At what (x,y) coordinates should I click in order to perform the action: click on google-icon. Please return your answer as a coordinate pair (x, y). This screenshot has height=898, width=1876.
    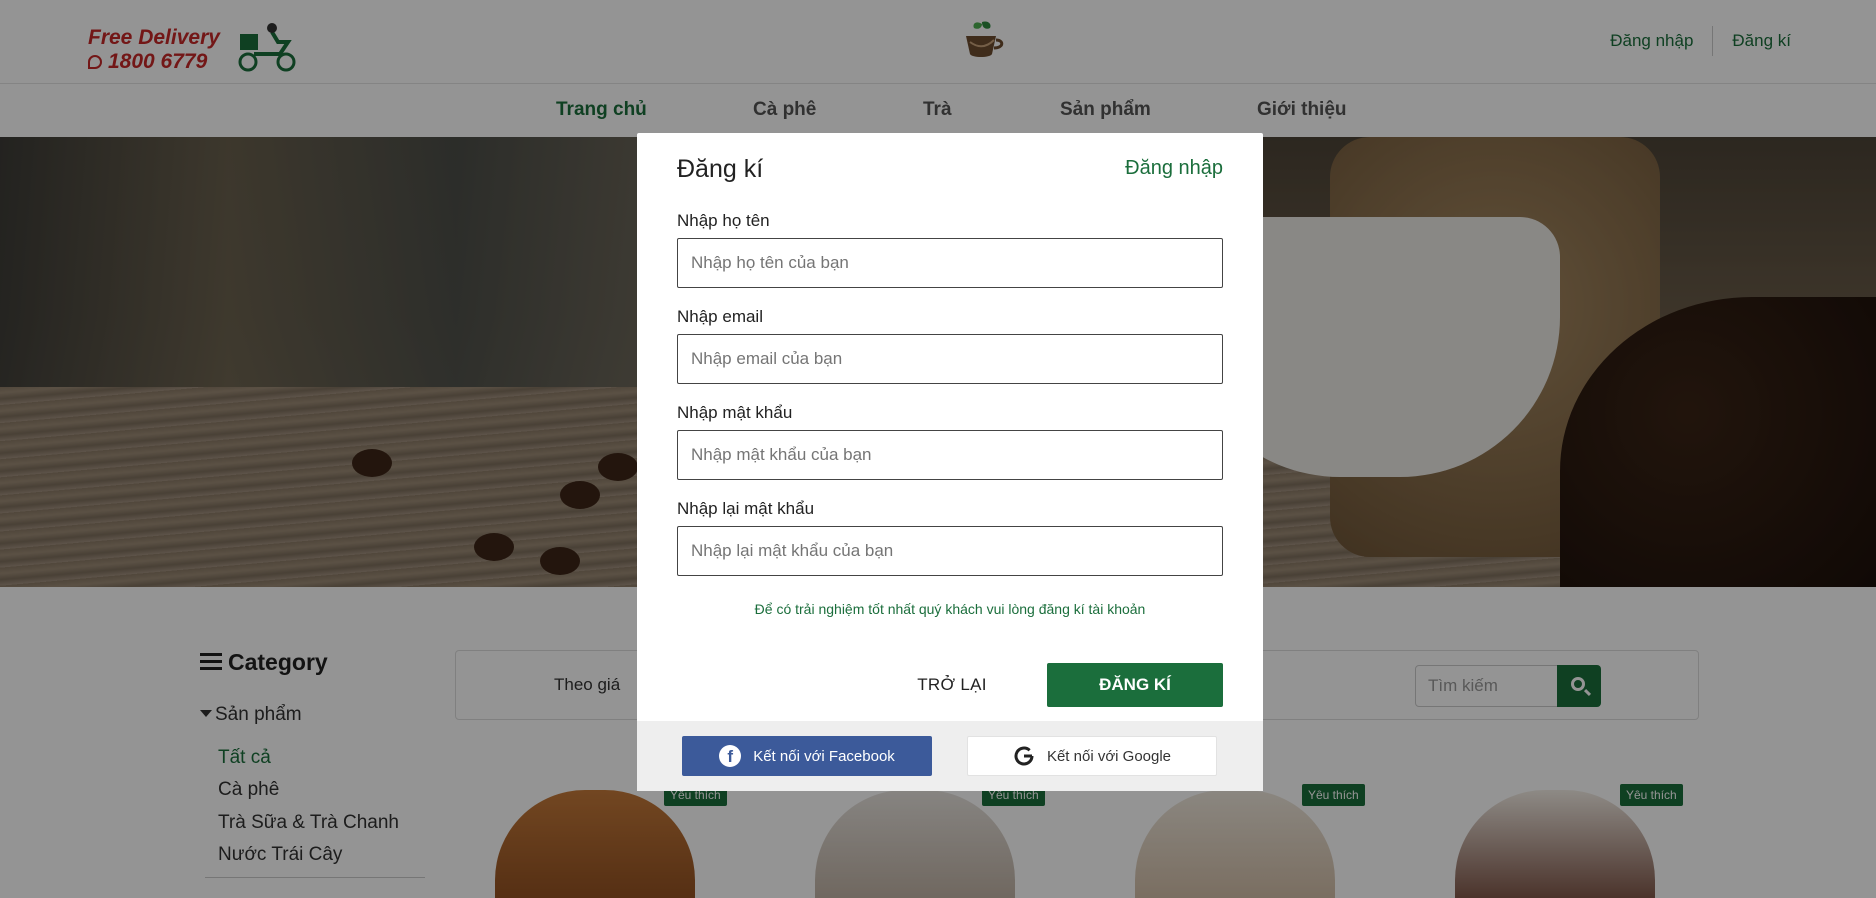
    Looking at the image, I should click on (1024, 756).